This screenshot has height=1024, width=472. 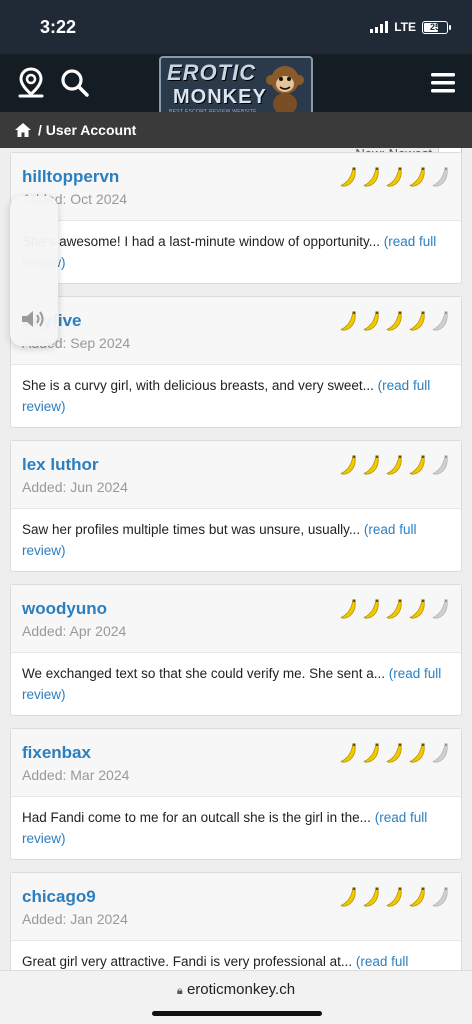 I want to click on browser-url-bar: 🔒︎ eroticmonkey.ch, so click(x=236, y=997).